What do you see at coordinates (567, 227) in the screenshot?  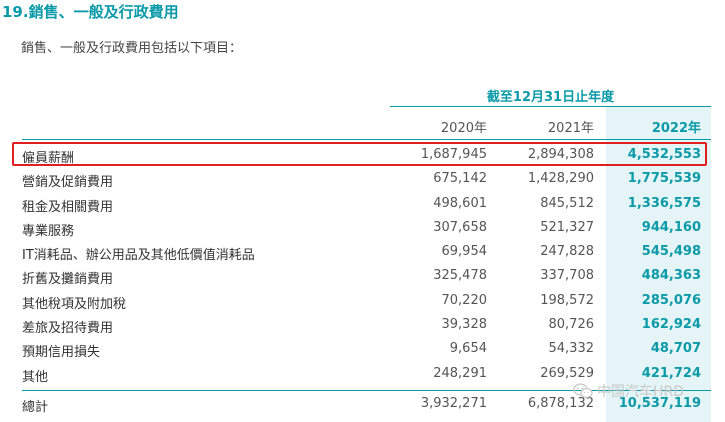 I see `cell-2021: 521,327` at bounding box center [567, 227].